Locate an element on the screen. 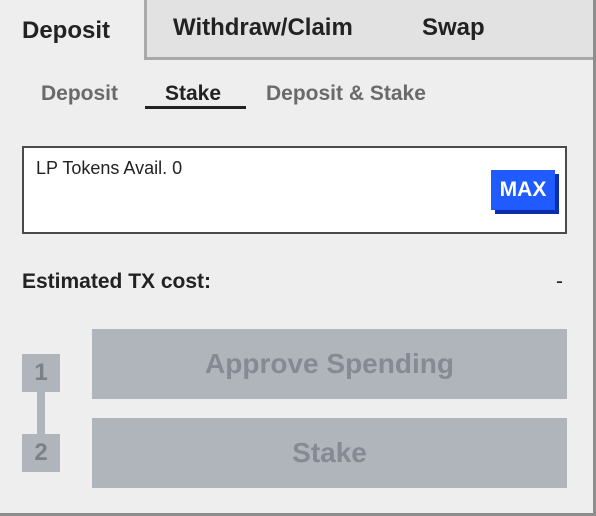 This screenshot has height=516, width=596. tab-deposit-label: Deposit is located at coordinates (66, 30).